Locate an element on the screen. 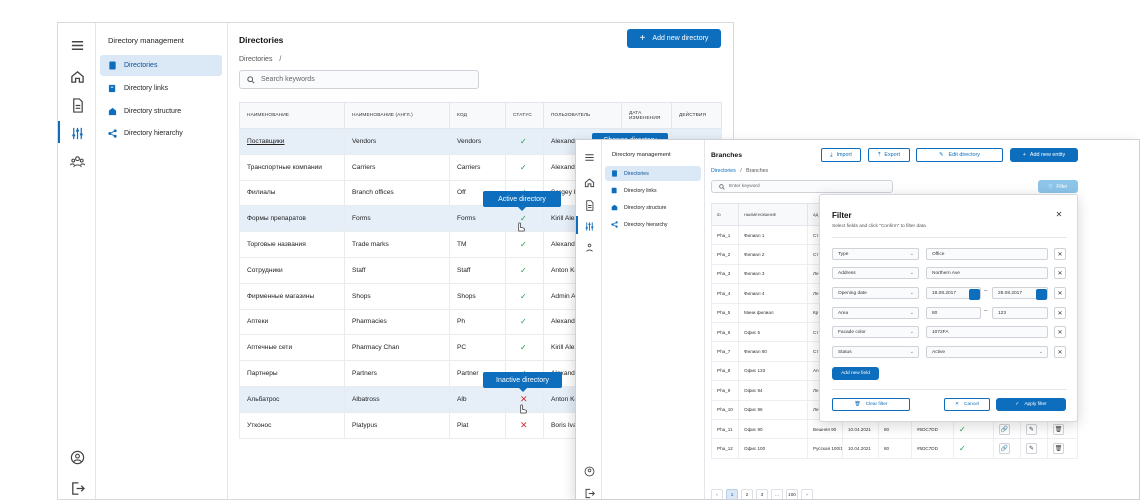 This screenshot has height=500, width=1140. add-directory-button: + Add new directory is located at coordinates (674, 38).